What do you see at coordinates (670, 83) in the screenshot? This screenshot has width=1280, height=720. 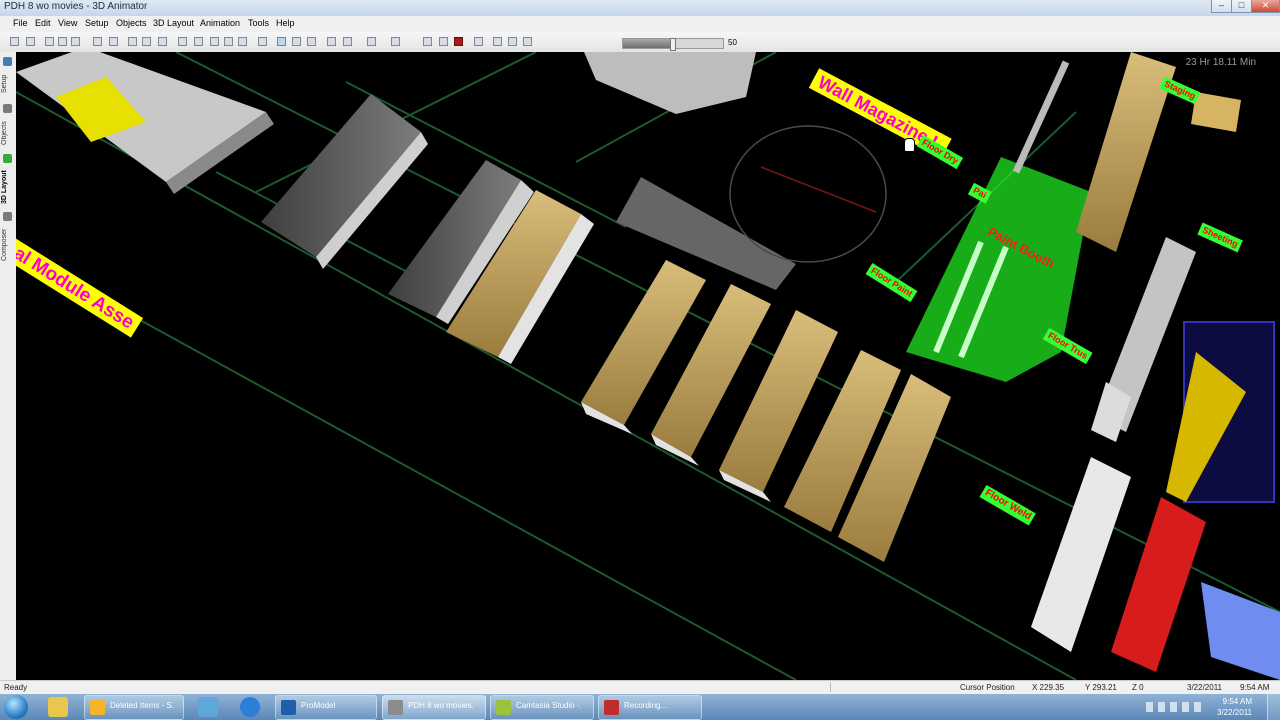 I see `top-module` at bounding box center [670, 83].